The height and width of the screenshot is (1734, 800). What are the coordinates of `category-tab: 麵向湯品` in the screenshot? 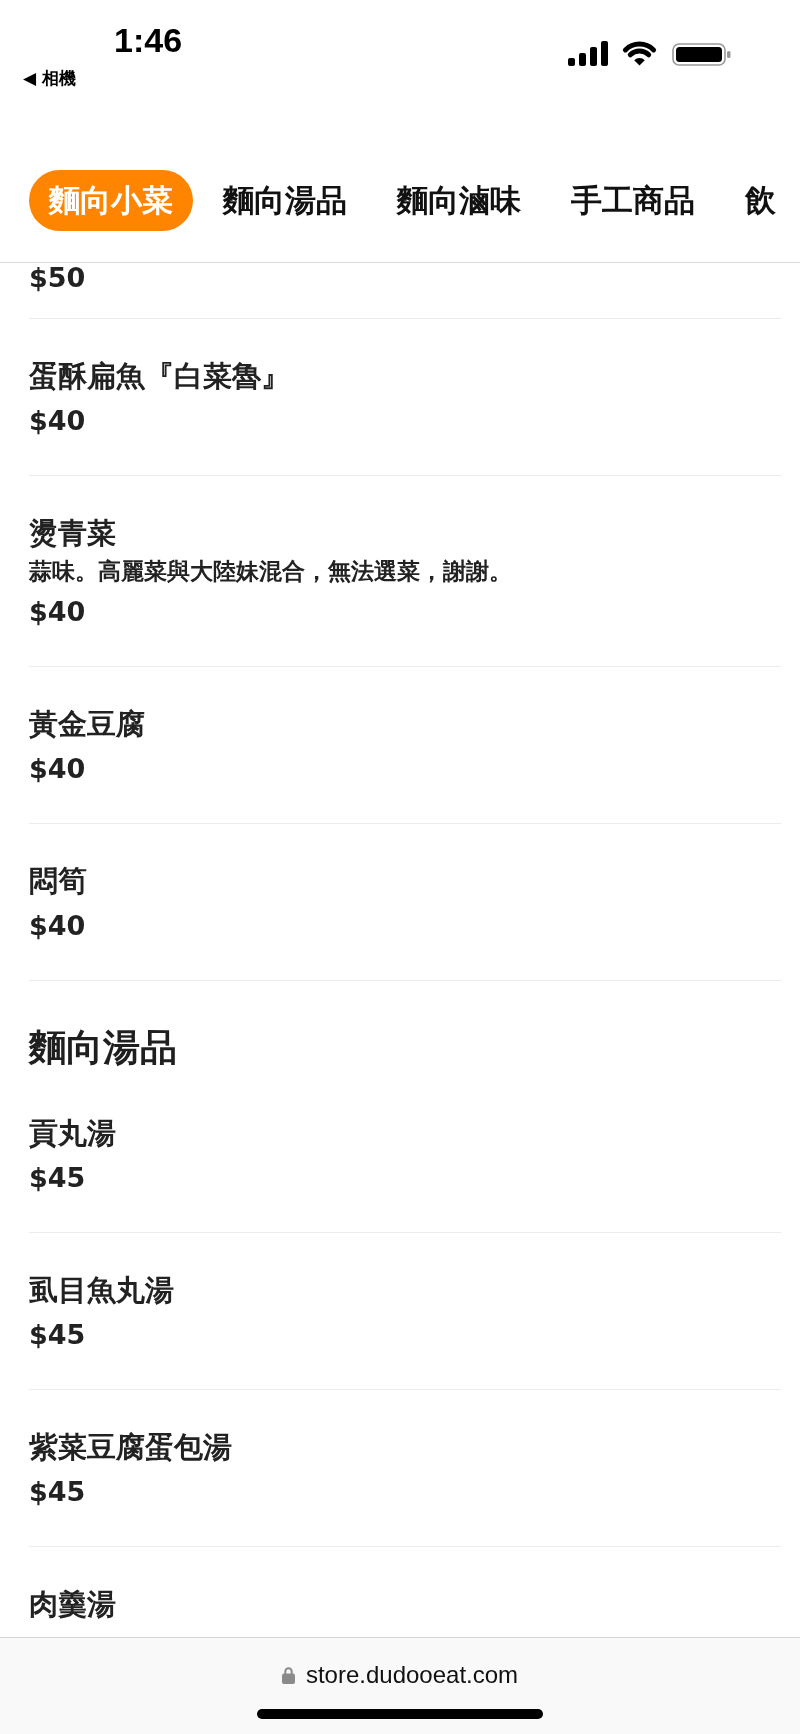 It's located at (285, 200).